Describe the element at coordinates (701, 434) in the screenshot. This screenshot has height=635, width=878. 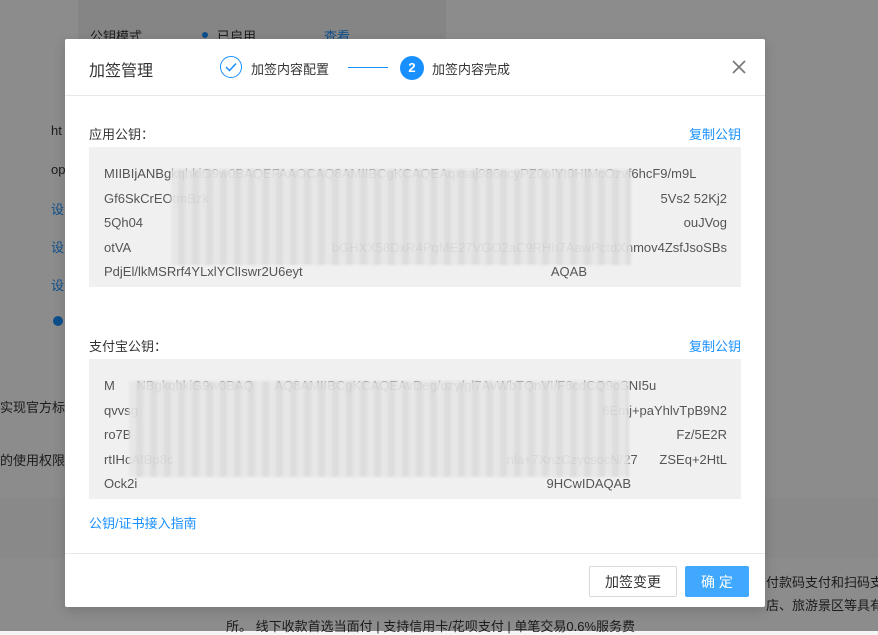
I see `alipay-pubkey-tail-3: Fz/5E2R` at that location.